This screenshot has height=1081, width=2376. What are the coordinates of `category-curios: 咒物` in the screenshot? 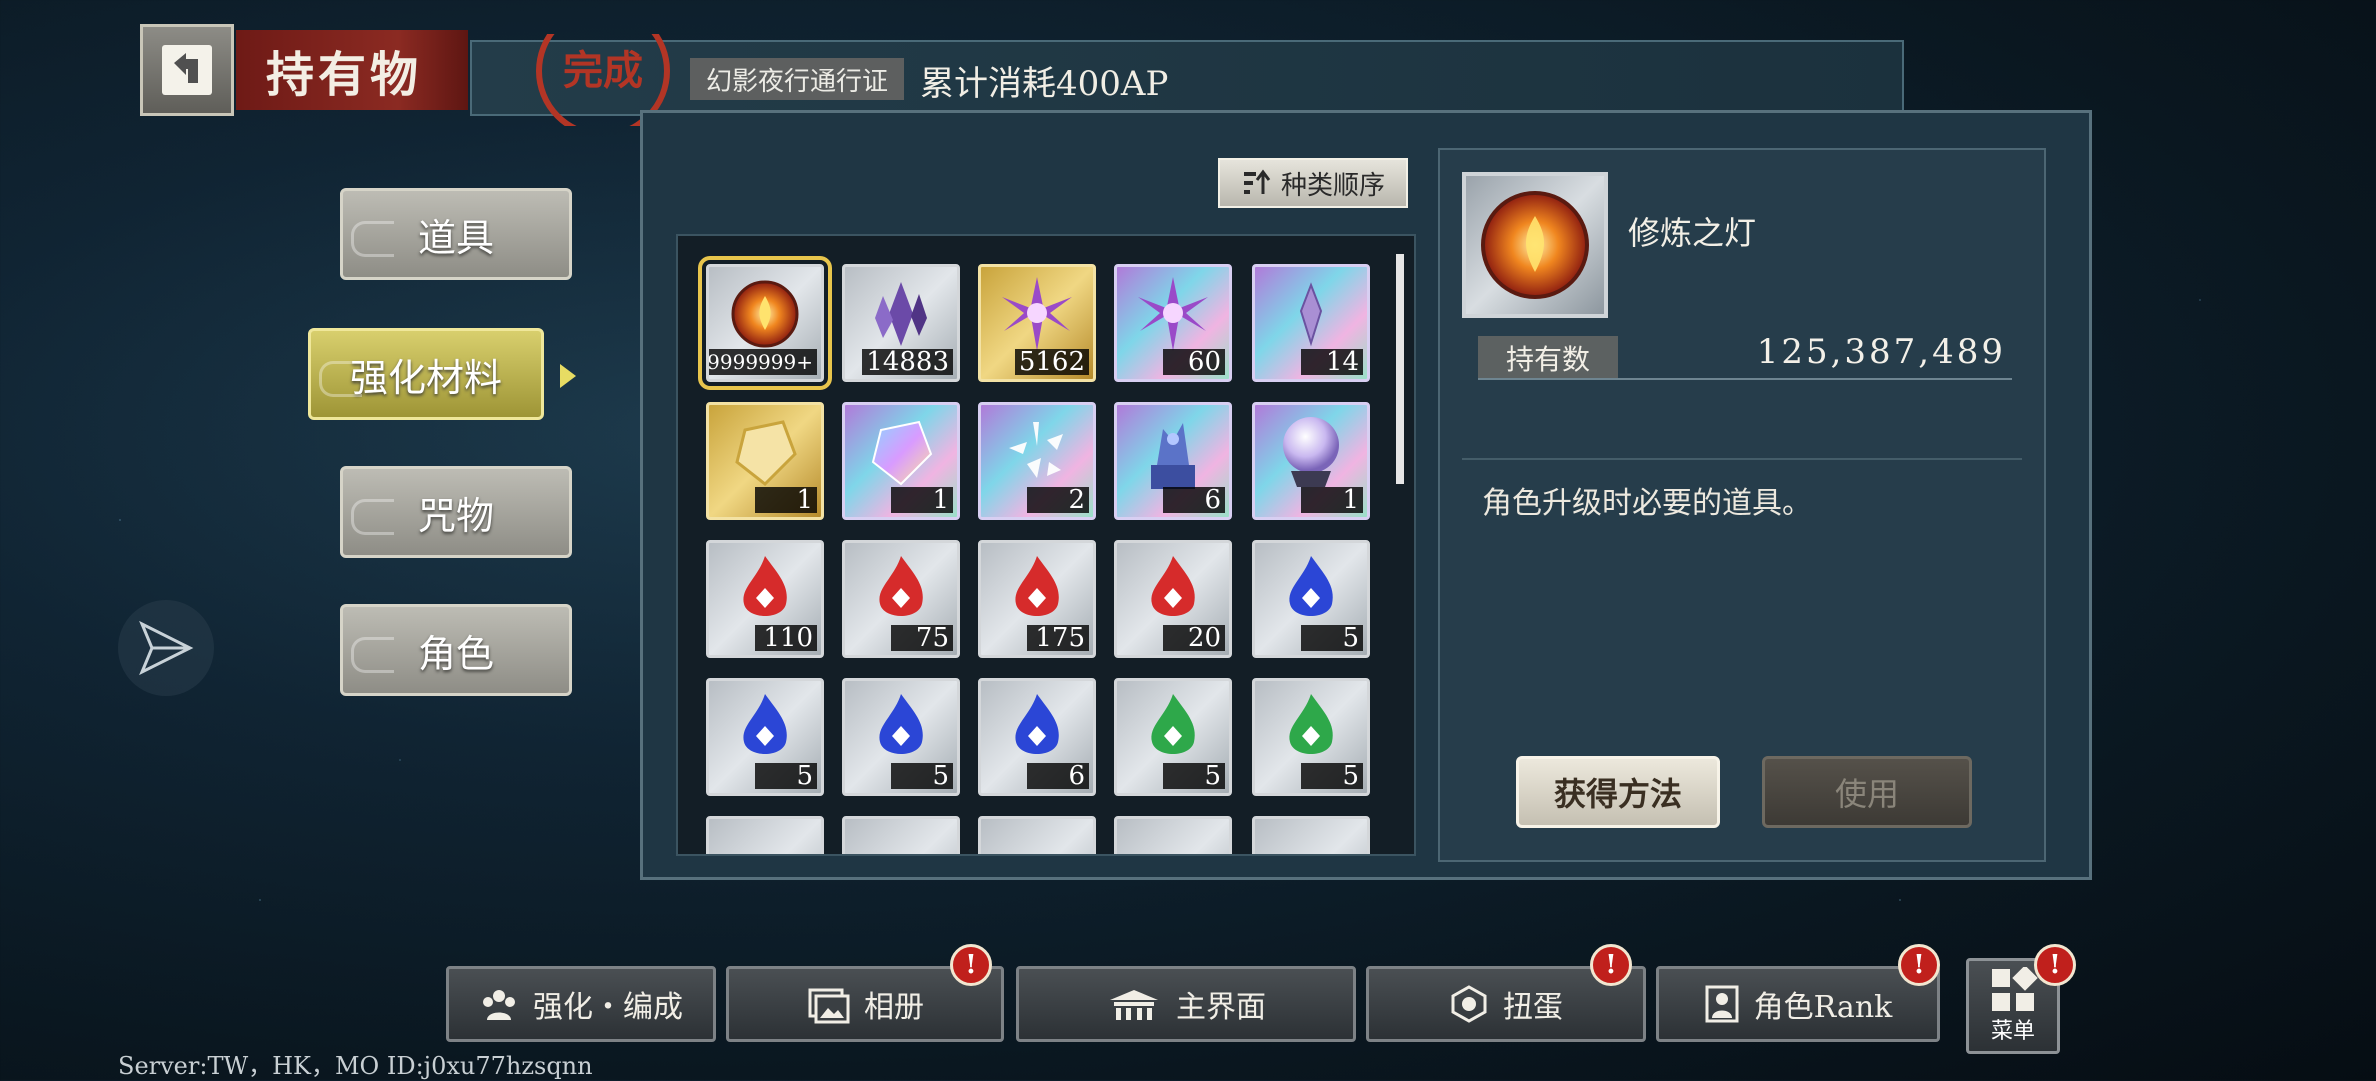 It's located at (456, 512).